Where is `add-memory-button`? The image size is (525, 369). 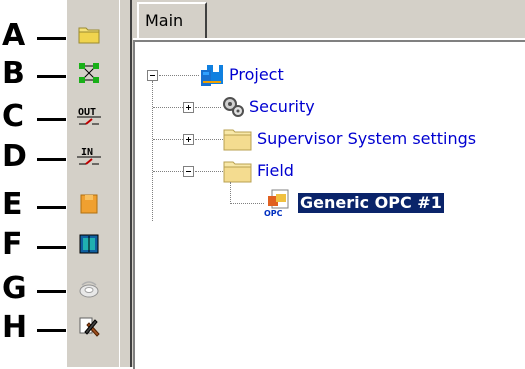 add-memory-button is located at coordinates (90, 203).